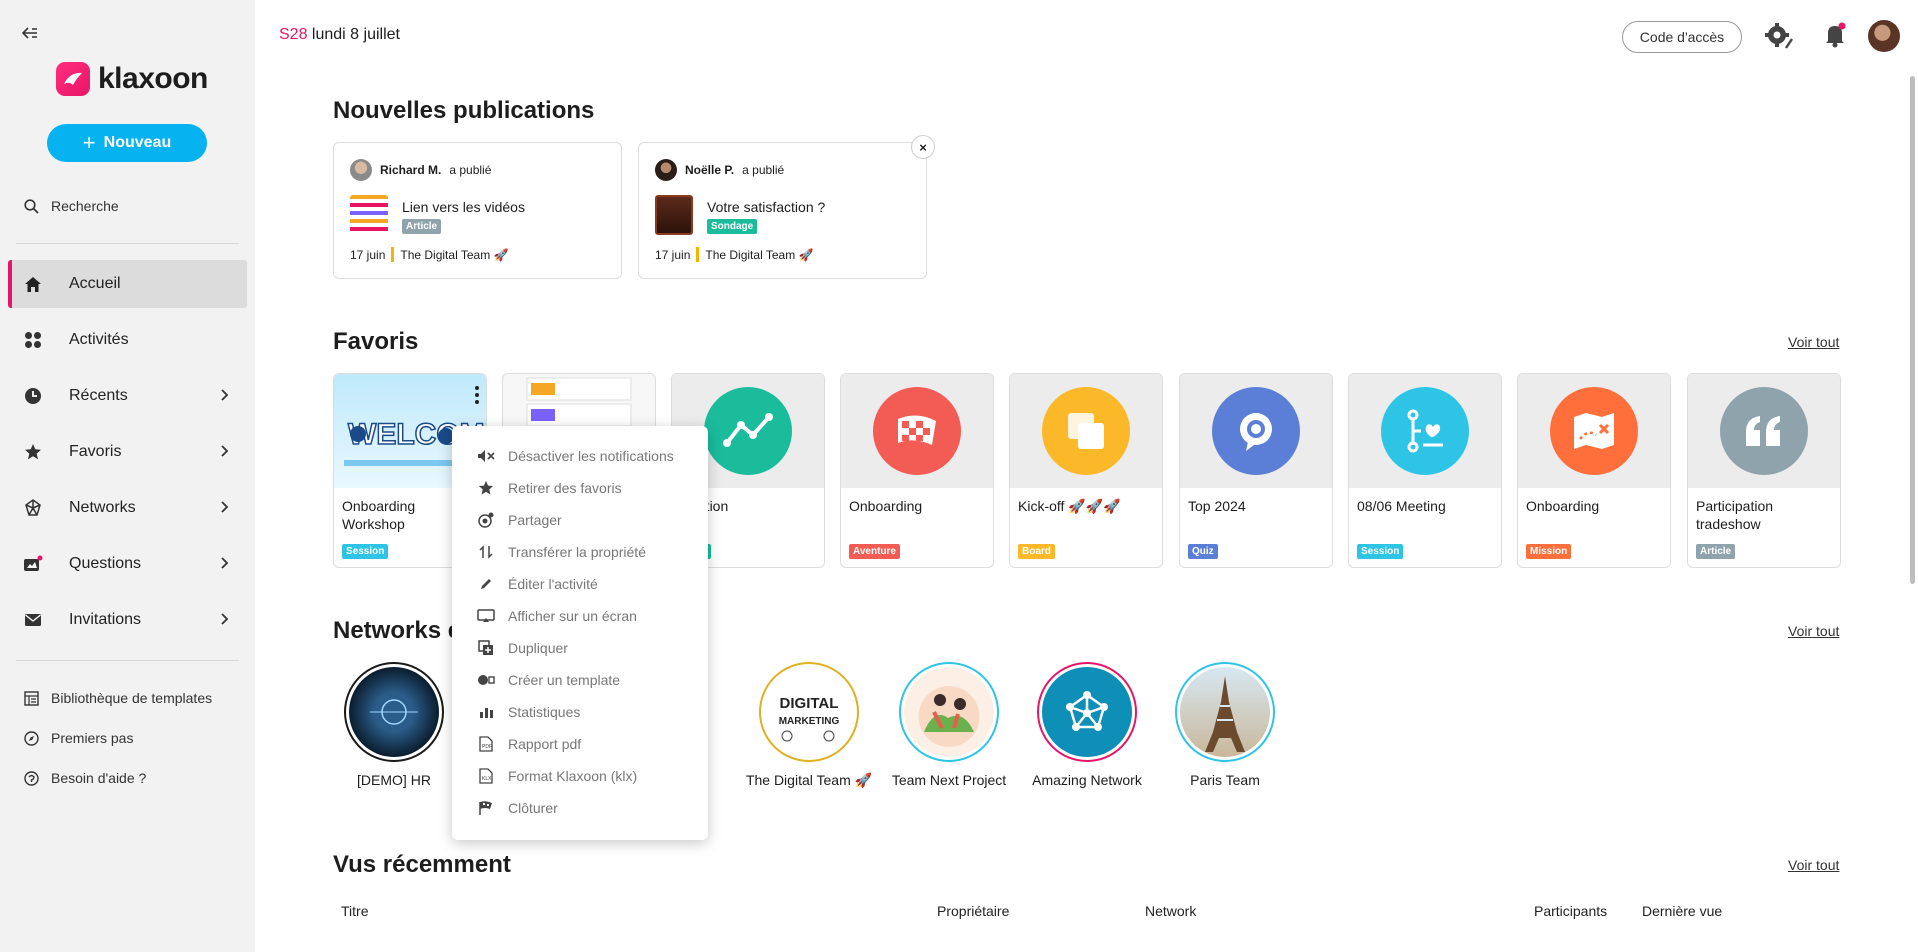  I want to click on type-badge: Board, so click(1036, 551).